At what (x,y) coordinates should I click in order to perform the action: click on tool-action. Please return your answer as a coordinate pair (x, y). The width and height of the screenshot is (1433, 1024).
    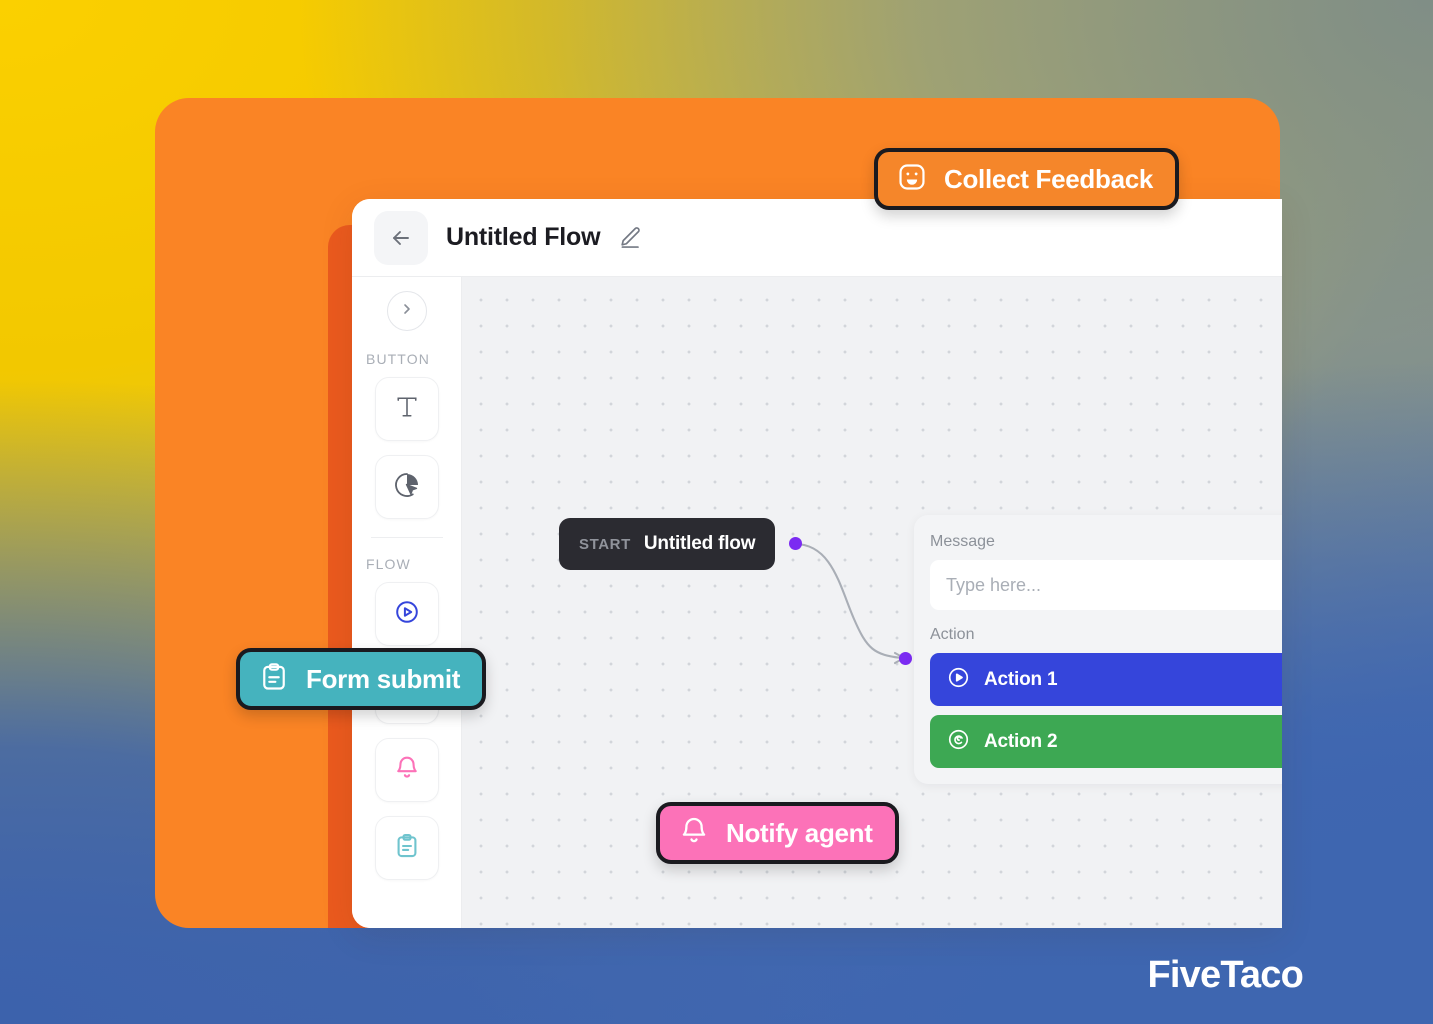
    Looking at the image, I should click on (406, 614).